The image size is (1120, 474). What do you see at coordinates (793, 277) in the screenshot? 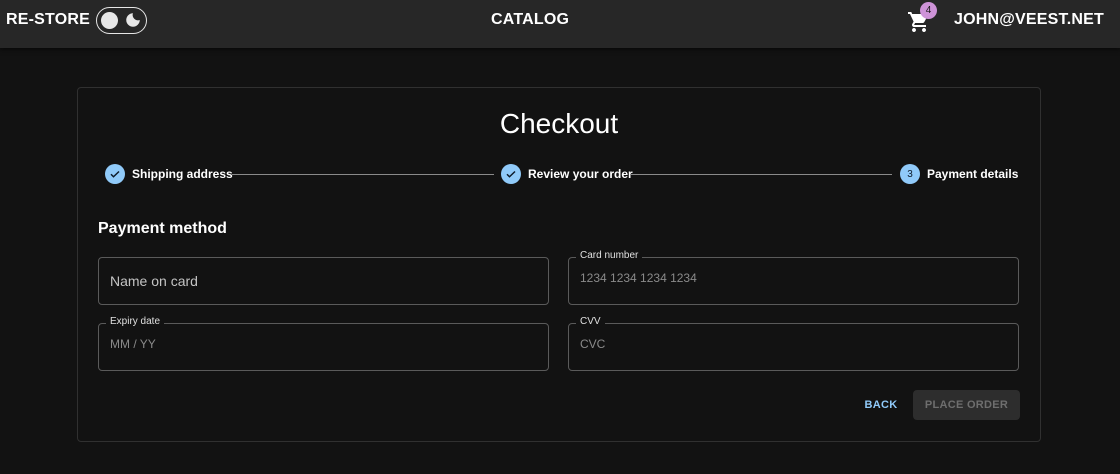
I see `card-number-field: Card number 1234 1234 1234 1234` at bounding box center [793, 277].